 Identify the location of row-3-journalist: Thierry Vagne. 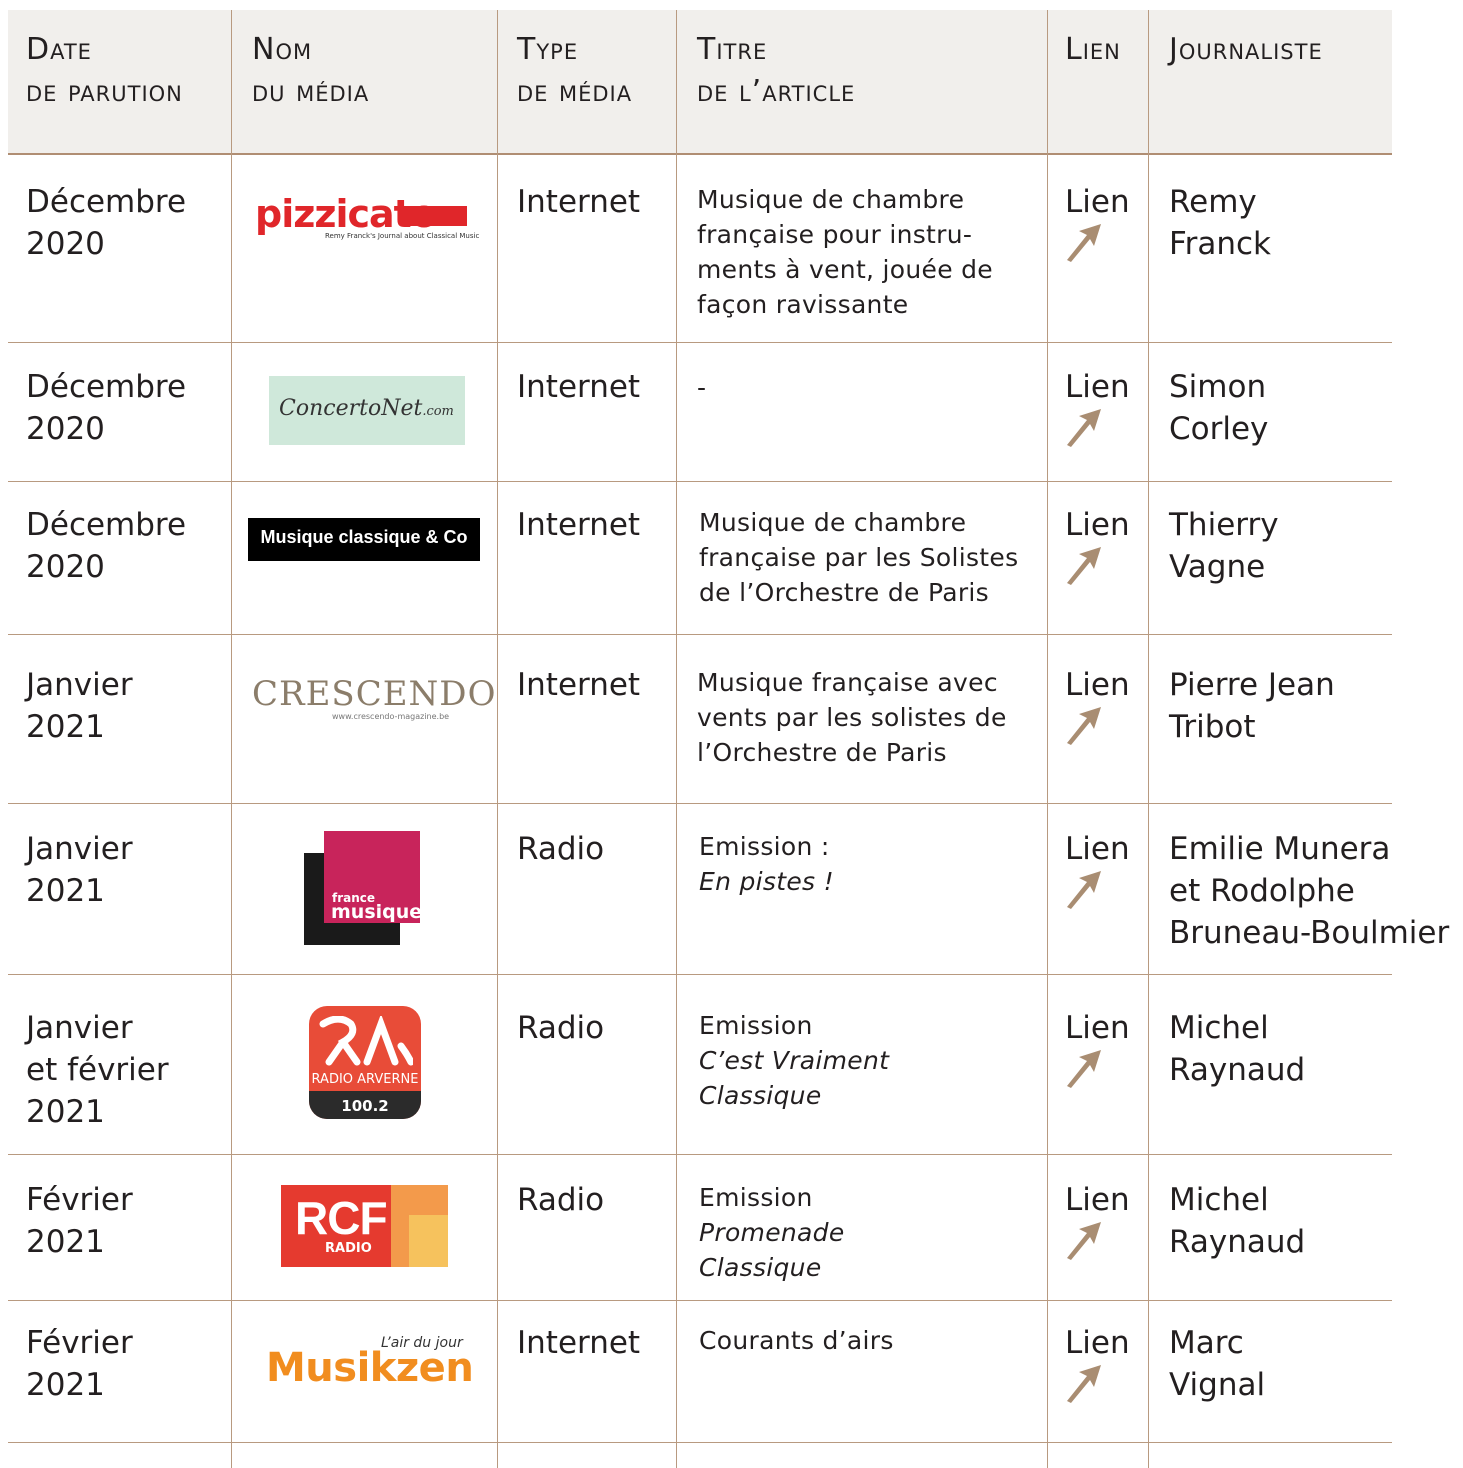
(1224, 546).